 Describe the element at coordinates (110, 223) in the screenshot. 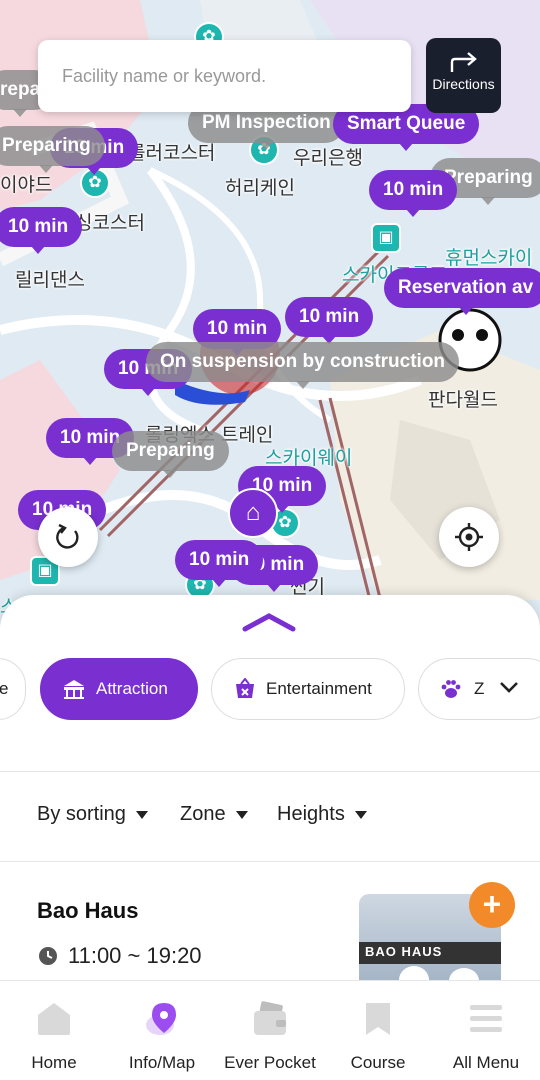

I see `map-label: 싱코스터` at that location.